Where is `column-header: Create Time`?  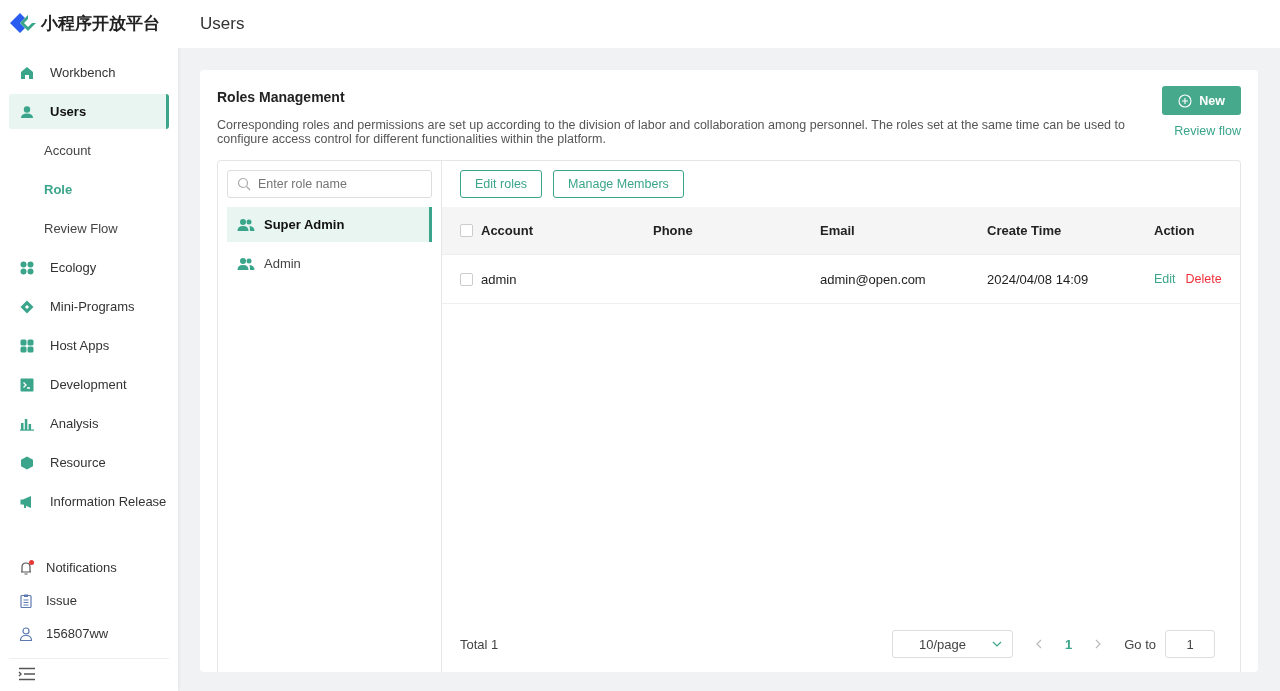 column-header: Create Time is located at coordinates (1024, 230).